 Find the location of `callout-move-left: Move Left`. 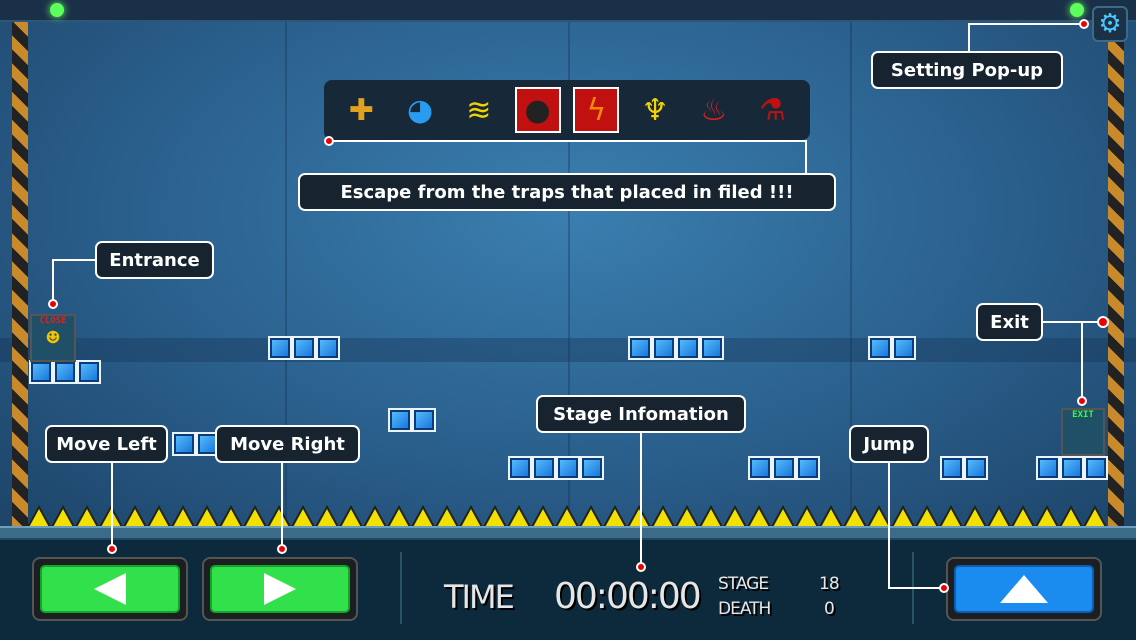

callout-move-left: Move Left is located at coordinates (106, 444).